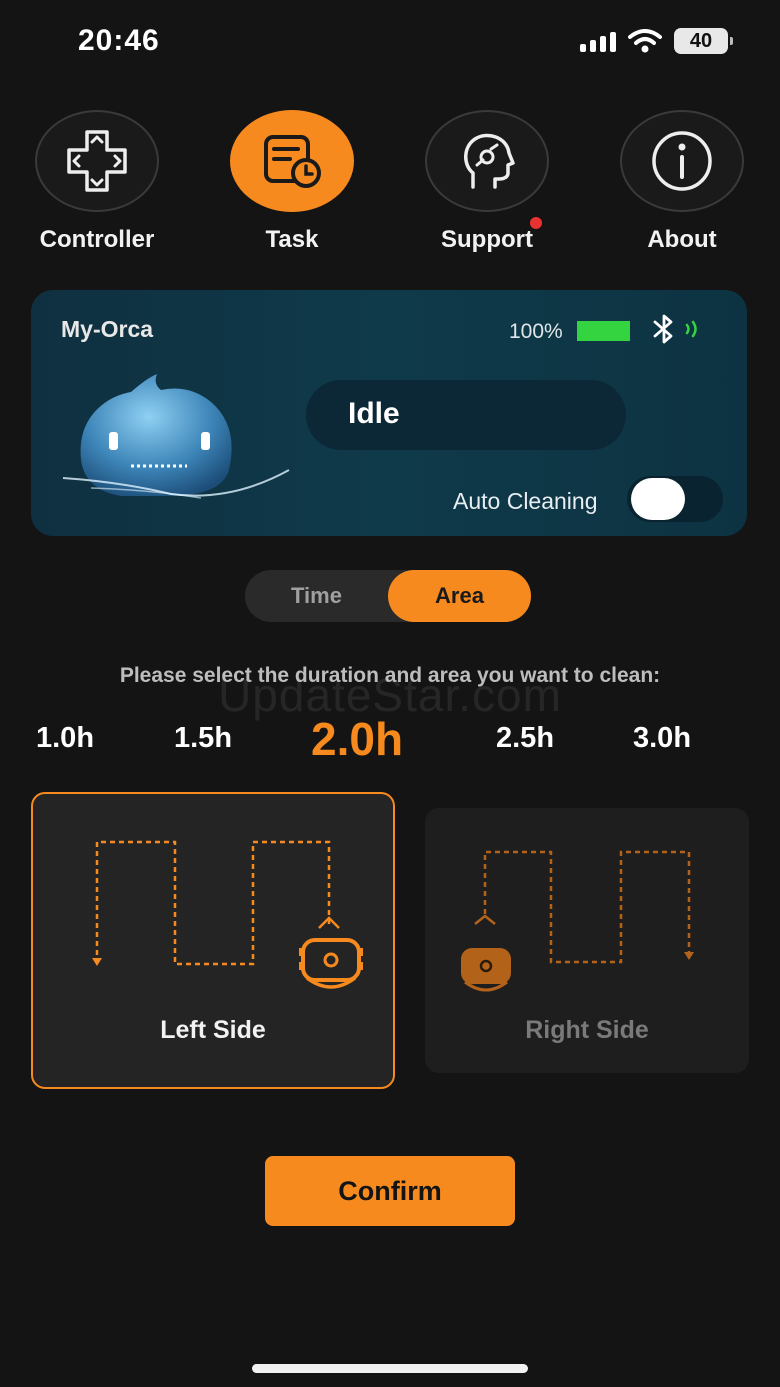  I want to click on left-side-path-icon, so click(227, 914).